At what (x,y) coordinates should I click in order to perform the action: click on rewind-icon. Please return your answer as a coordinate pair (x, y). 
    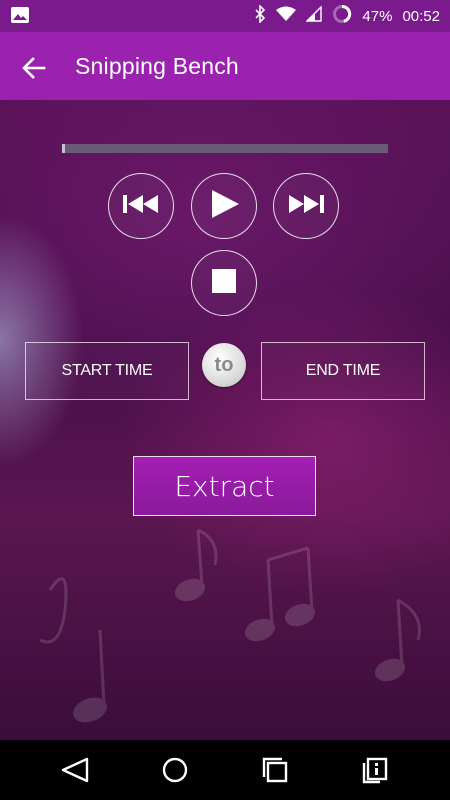
    Looking at the image, I should click on (141, 206).